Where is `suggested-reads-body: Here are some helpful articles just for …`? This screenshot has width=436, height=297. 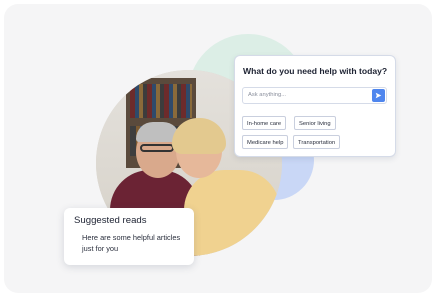
suggested-reads-body: Here are some helpful articles just for … is located at coordinates (131, 243).